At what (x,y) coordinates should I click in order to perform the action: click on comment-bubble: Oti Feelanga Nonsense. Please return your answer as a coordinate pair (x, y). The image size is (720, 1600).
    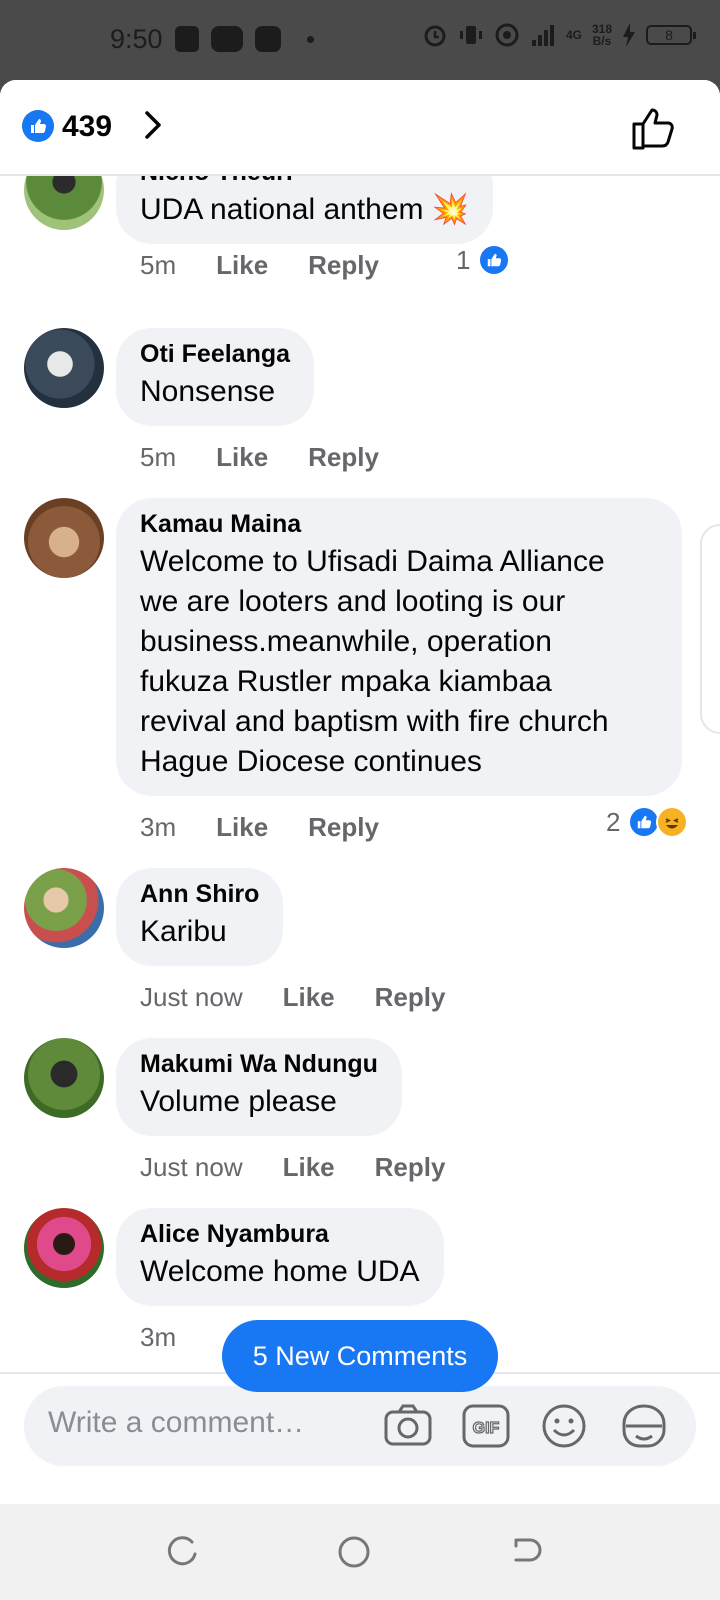
    Looking at the image, I should click on (215, 377).